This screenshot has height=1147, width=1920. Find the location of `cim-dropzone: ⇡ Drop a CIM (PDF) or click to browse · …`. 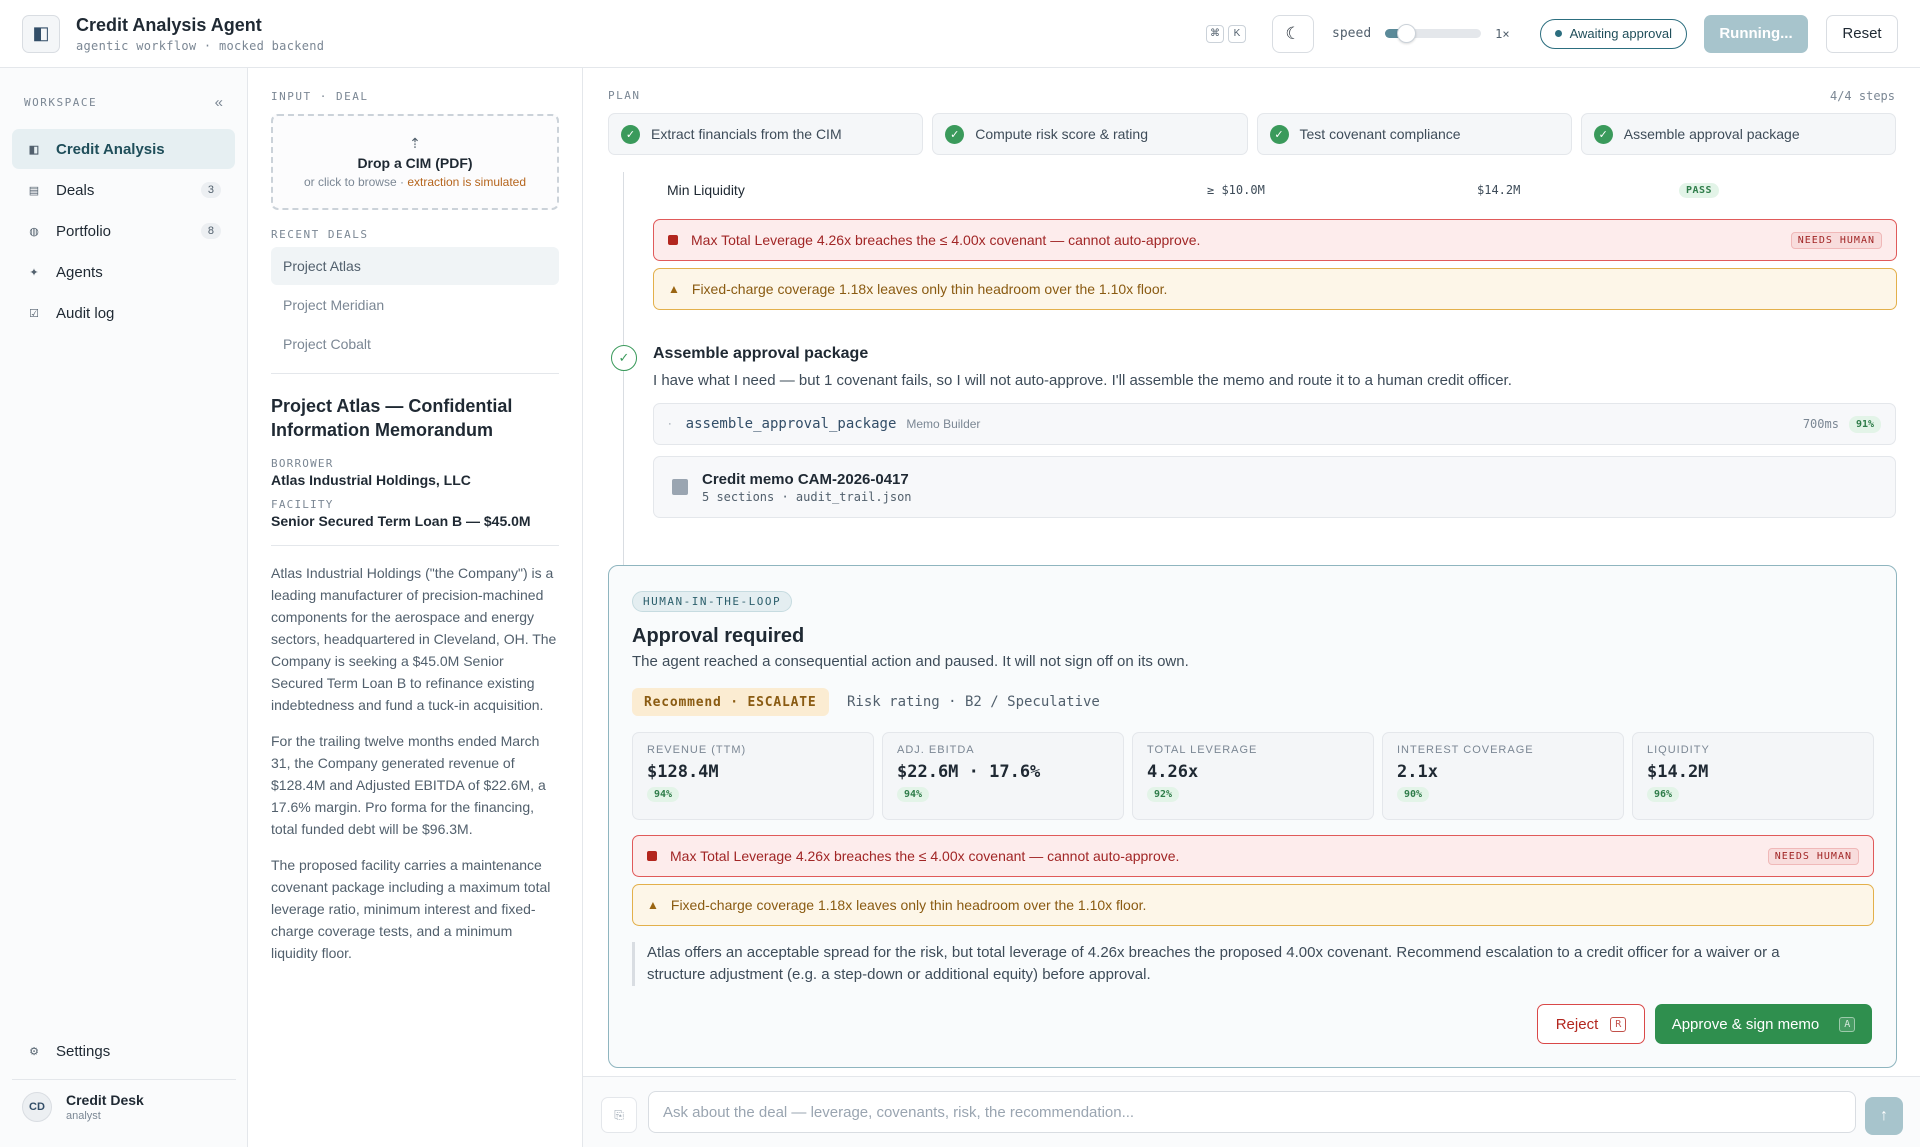

cim-dropzone: ⇡ Drop a CIM (PDF) or click to browse · … is located at coordinates (415, 162).